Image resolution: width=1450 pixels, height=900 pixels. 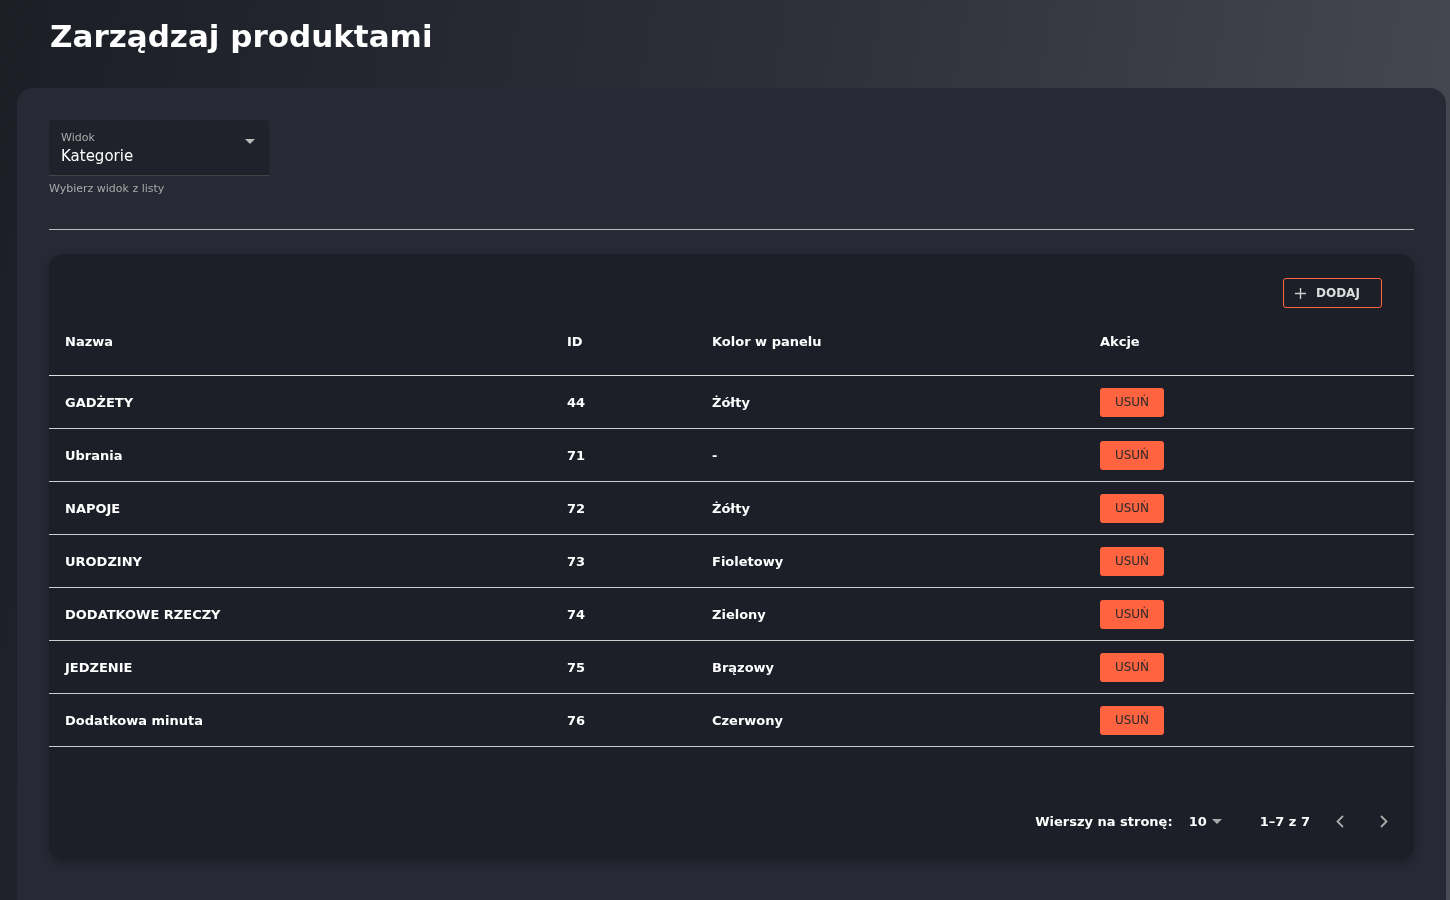 What do you see at coordinates (100, 402) in the screenshot?
I see `table-cell-text: GADŻETY` at bounding box center [100, 402].